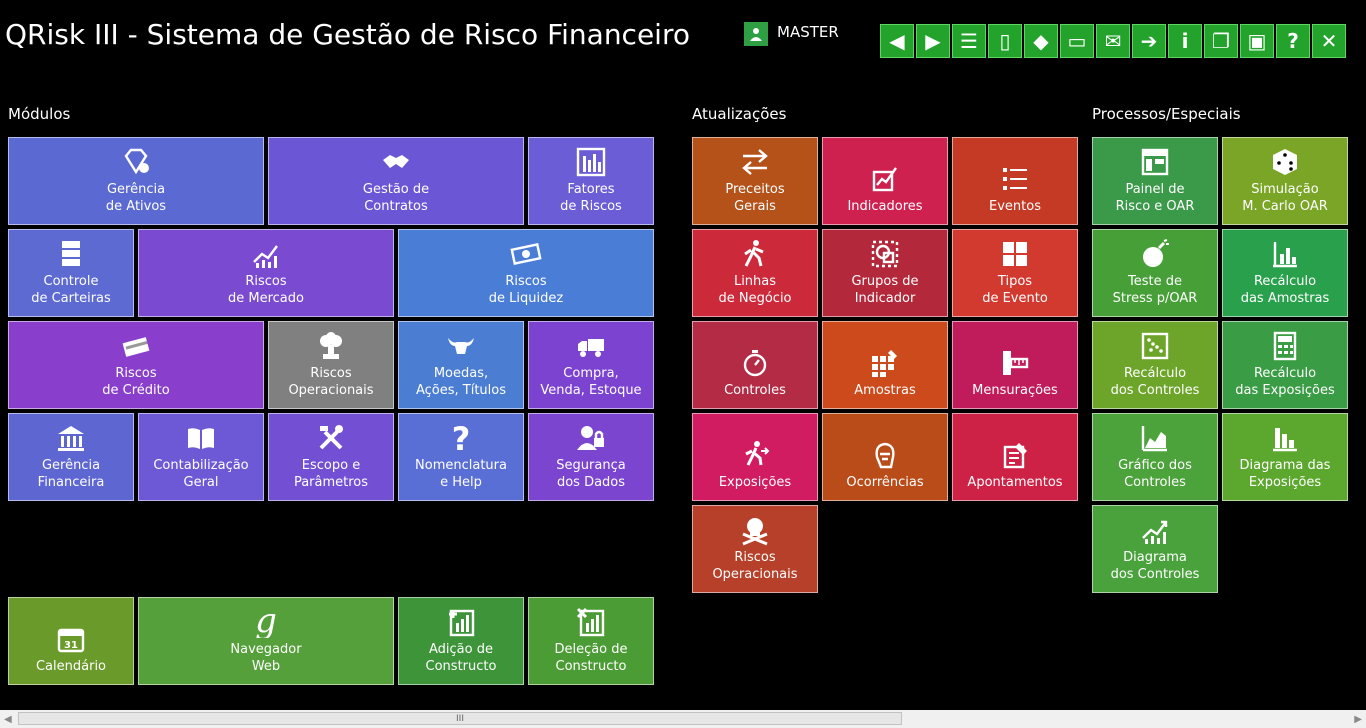  I want to click on tile-linhas-de-negocio: Linhas de Negócio, so click(755, 273).